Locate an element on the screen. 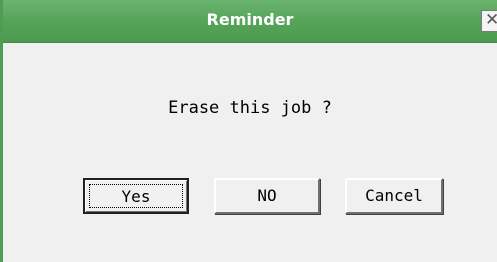  yes-button: Yes is located at coordinates (136, 196).